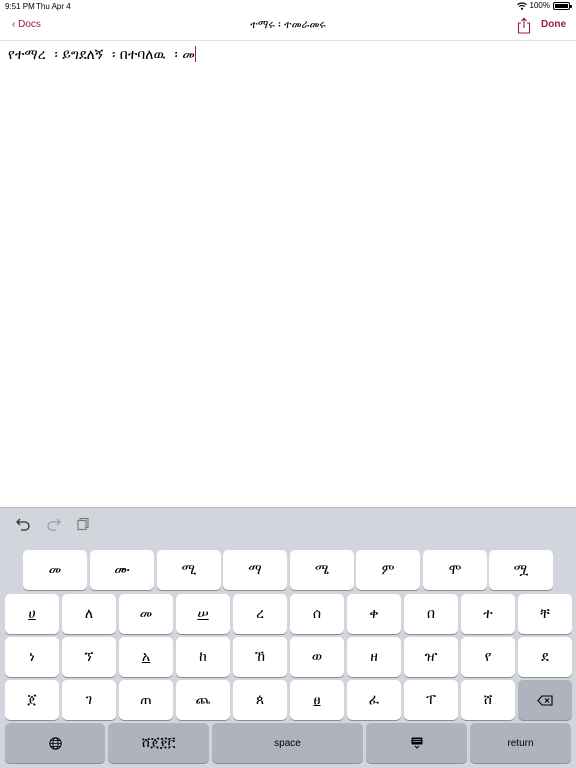 This screenshot has width=576, height=768. Describe the element at coordinates (53, 6) in the screenshot. I see `status-date: Thu Apr 4` at that location.